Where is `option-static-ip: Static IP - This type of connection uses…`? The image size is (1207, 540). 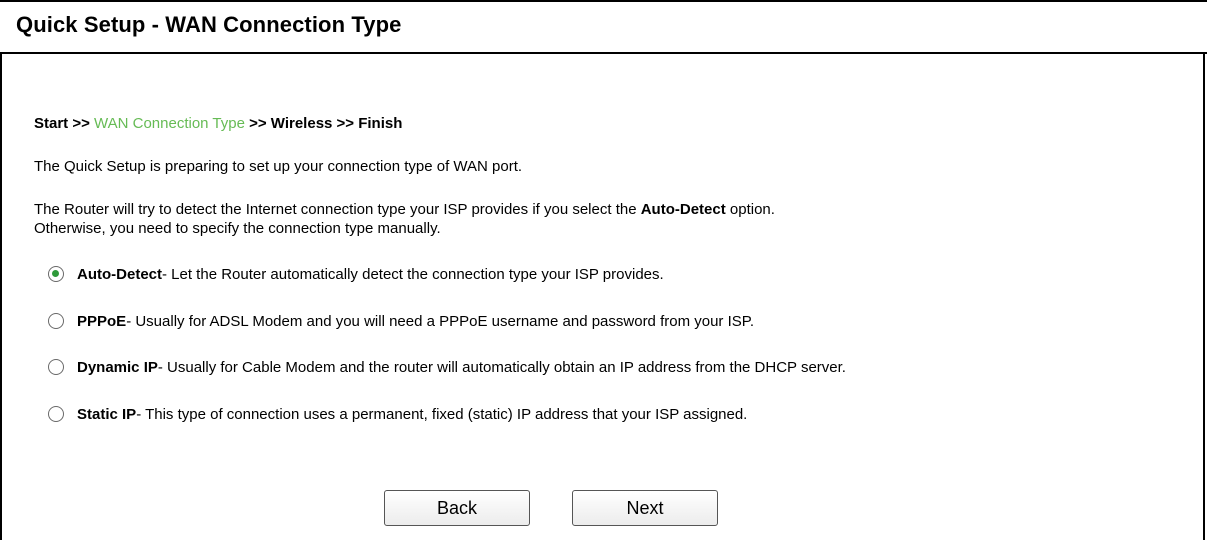 option-static-ip: Static IP - This type of connection uses… is located at coordinates (397, 414).